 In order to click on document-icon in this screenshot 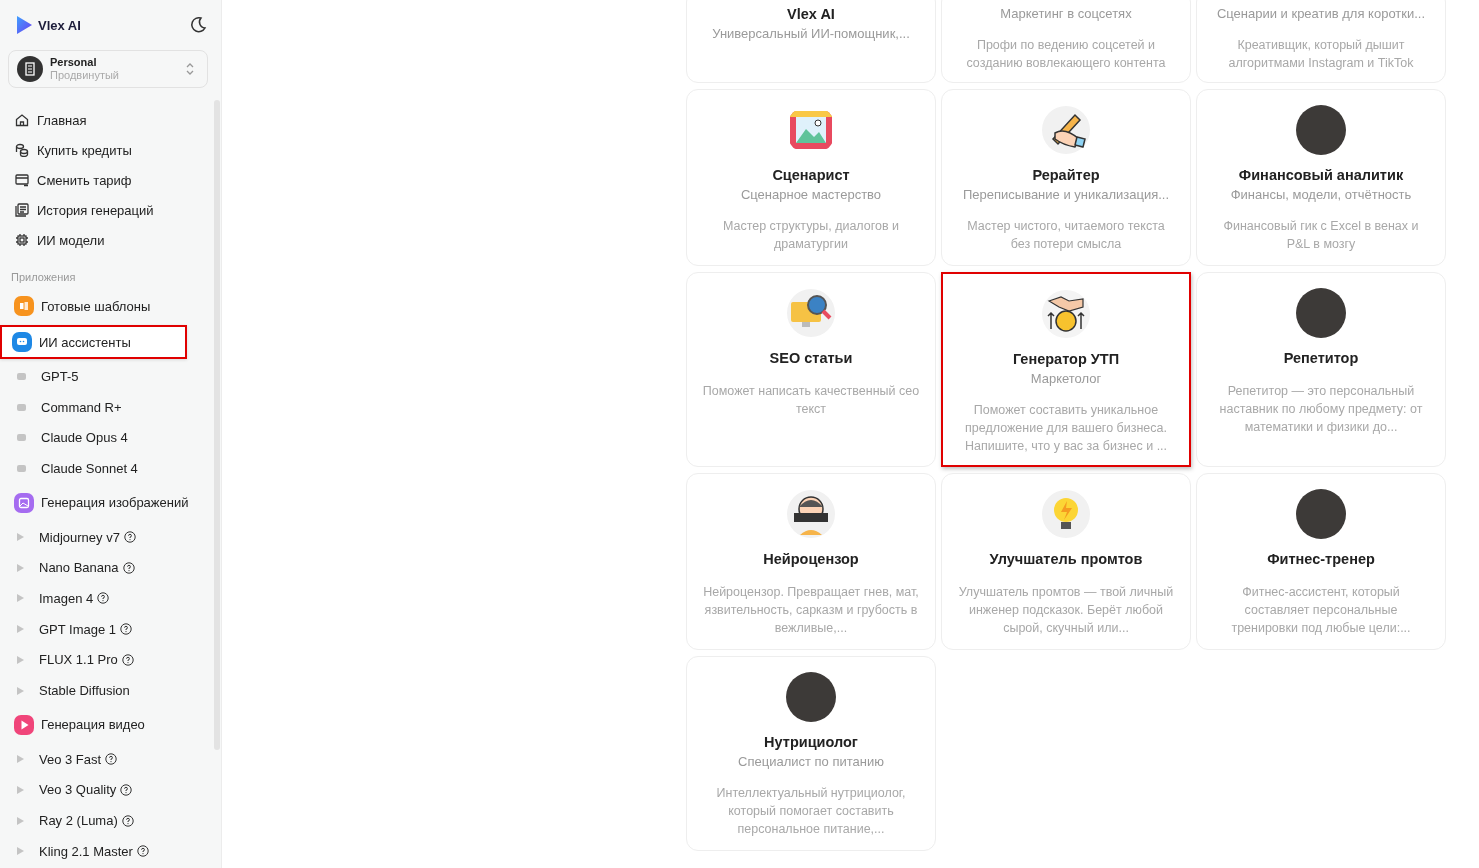, I will do `click(22, 210)`.